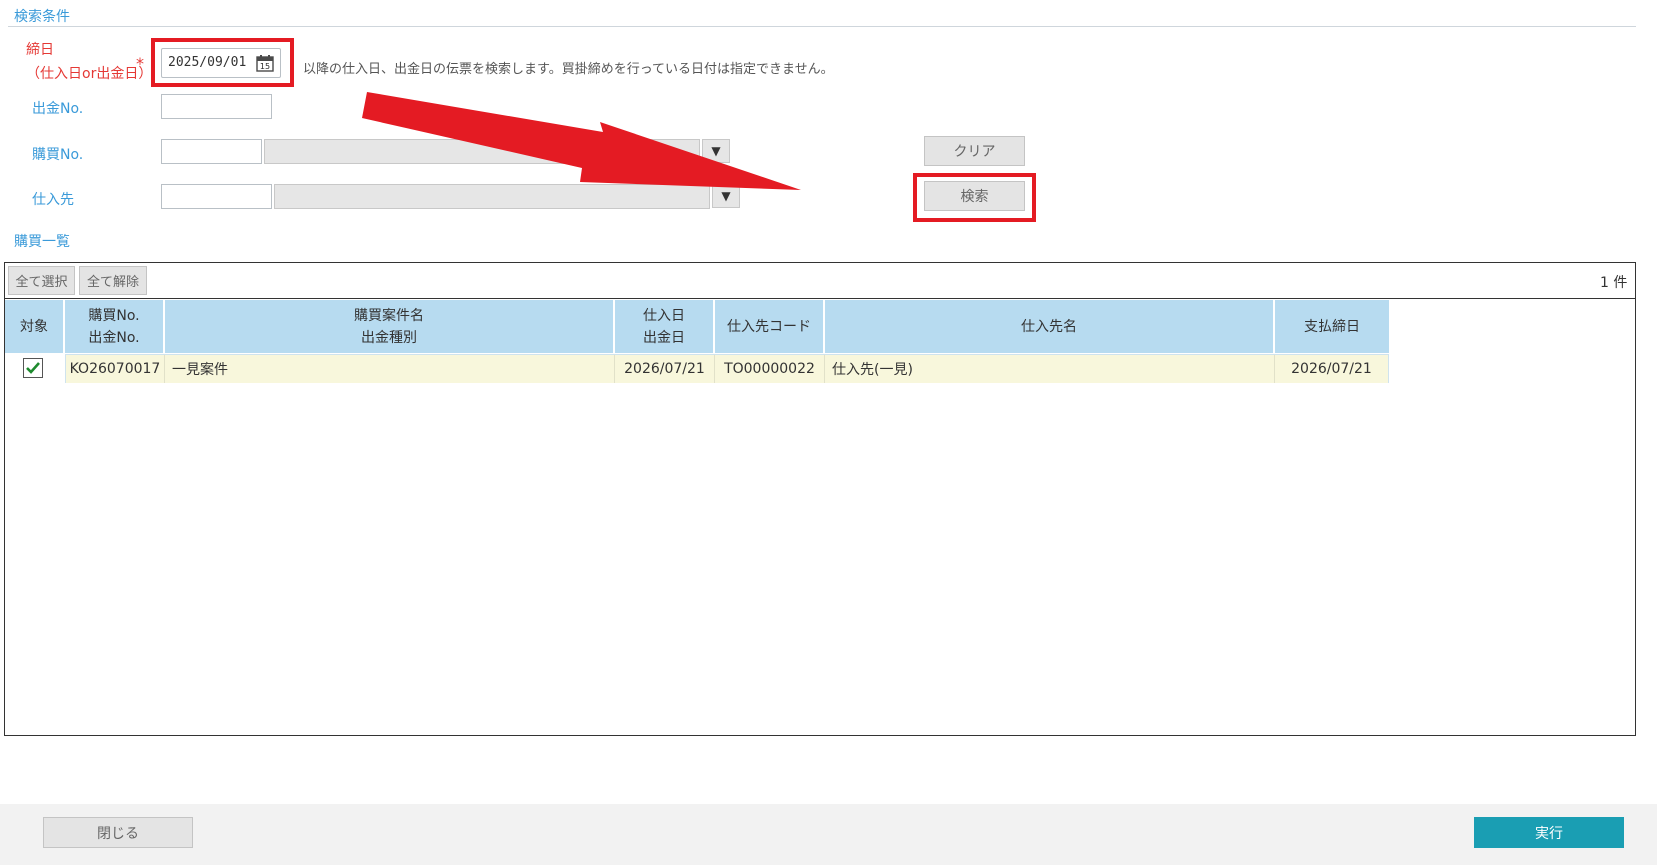 This screenshot has height=865, width=1657. Describe the element at coordinates (828, 834) in the screenshot. I see `footer-bar` at that location.